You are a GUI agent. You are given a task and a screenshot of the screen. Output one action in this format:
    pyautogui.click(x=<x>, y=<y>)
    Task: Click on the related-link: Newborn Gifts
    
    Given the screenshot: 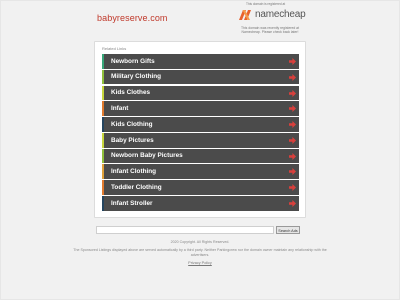 What is the action you would take?
    pyautogui.click(x=200, y=61)
    